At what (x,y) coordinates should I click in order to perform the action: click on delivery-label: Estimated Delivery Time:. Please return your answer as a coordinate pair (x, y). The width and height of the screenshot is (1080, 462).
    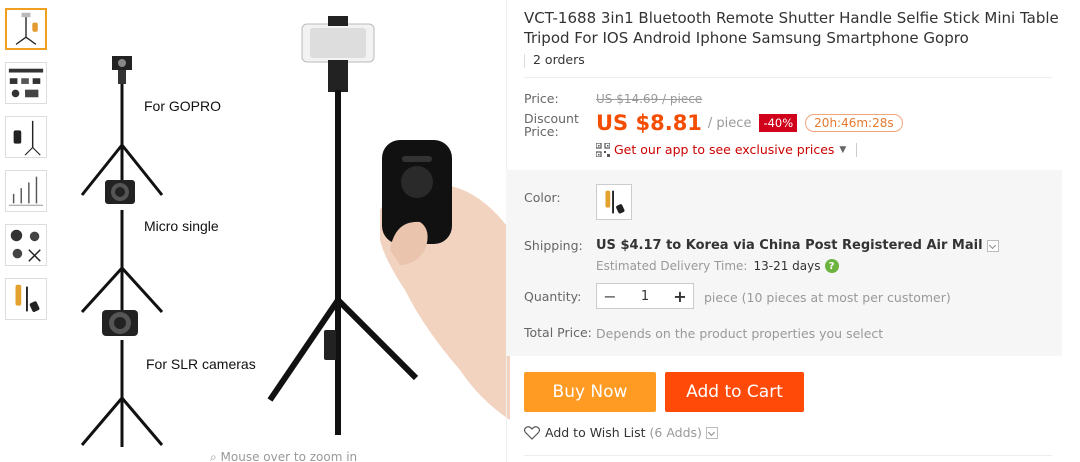
    Looking at the image, I should click on (672, 266).